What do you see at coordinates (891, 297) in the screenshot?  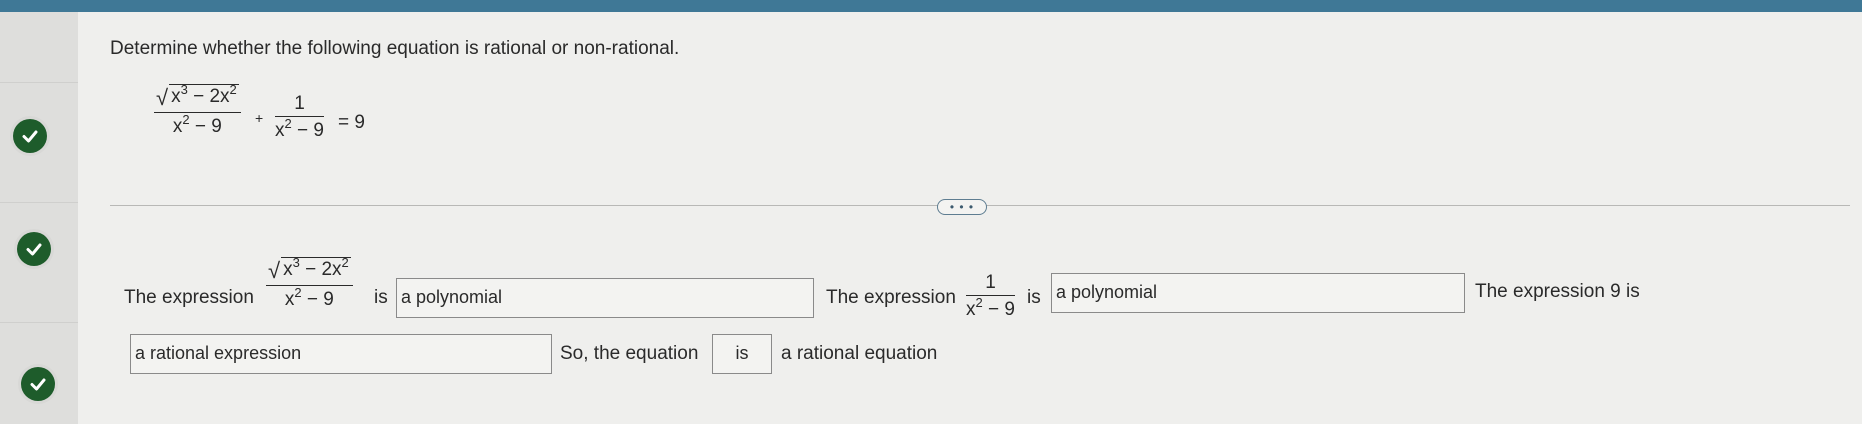 I see `answer-lead-2: The expression` at bounding box center [891, 297].